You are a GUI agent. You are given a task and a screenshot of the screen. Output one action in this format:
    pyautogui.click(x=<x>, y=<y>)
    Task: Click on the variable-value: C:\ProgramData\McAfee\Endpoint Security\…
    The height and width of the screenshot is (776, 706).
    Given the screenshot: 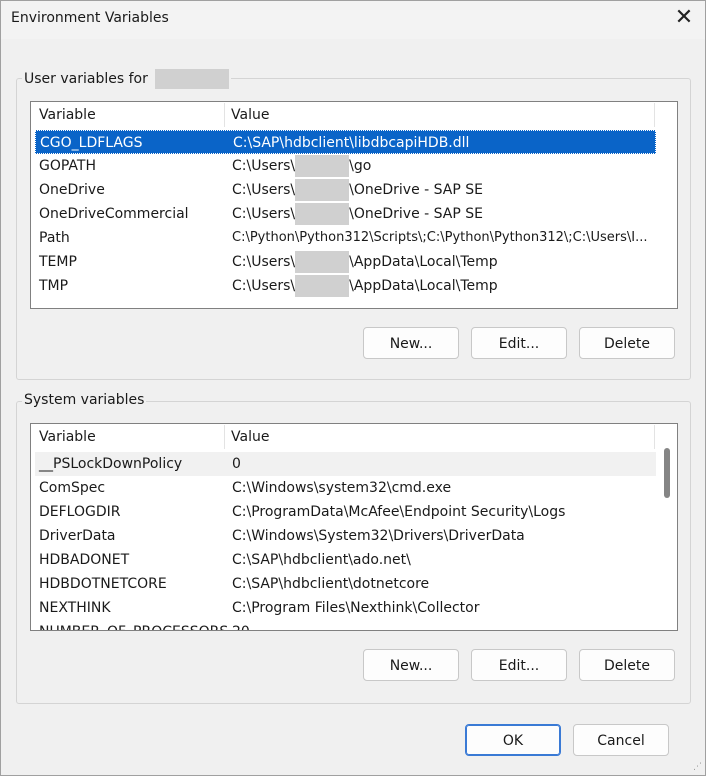 What is the action you would take?
    pyautogui.click(x=399, y=512)
    